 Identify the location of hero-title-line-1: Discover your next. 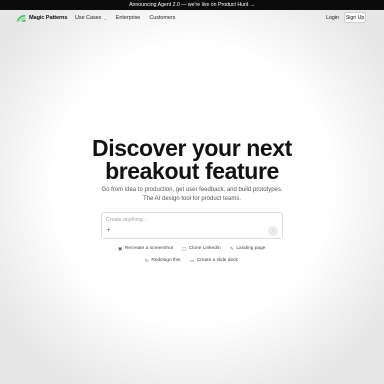
(192, 148).